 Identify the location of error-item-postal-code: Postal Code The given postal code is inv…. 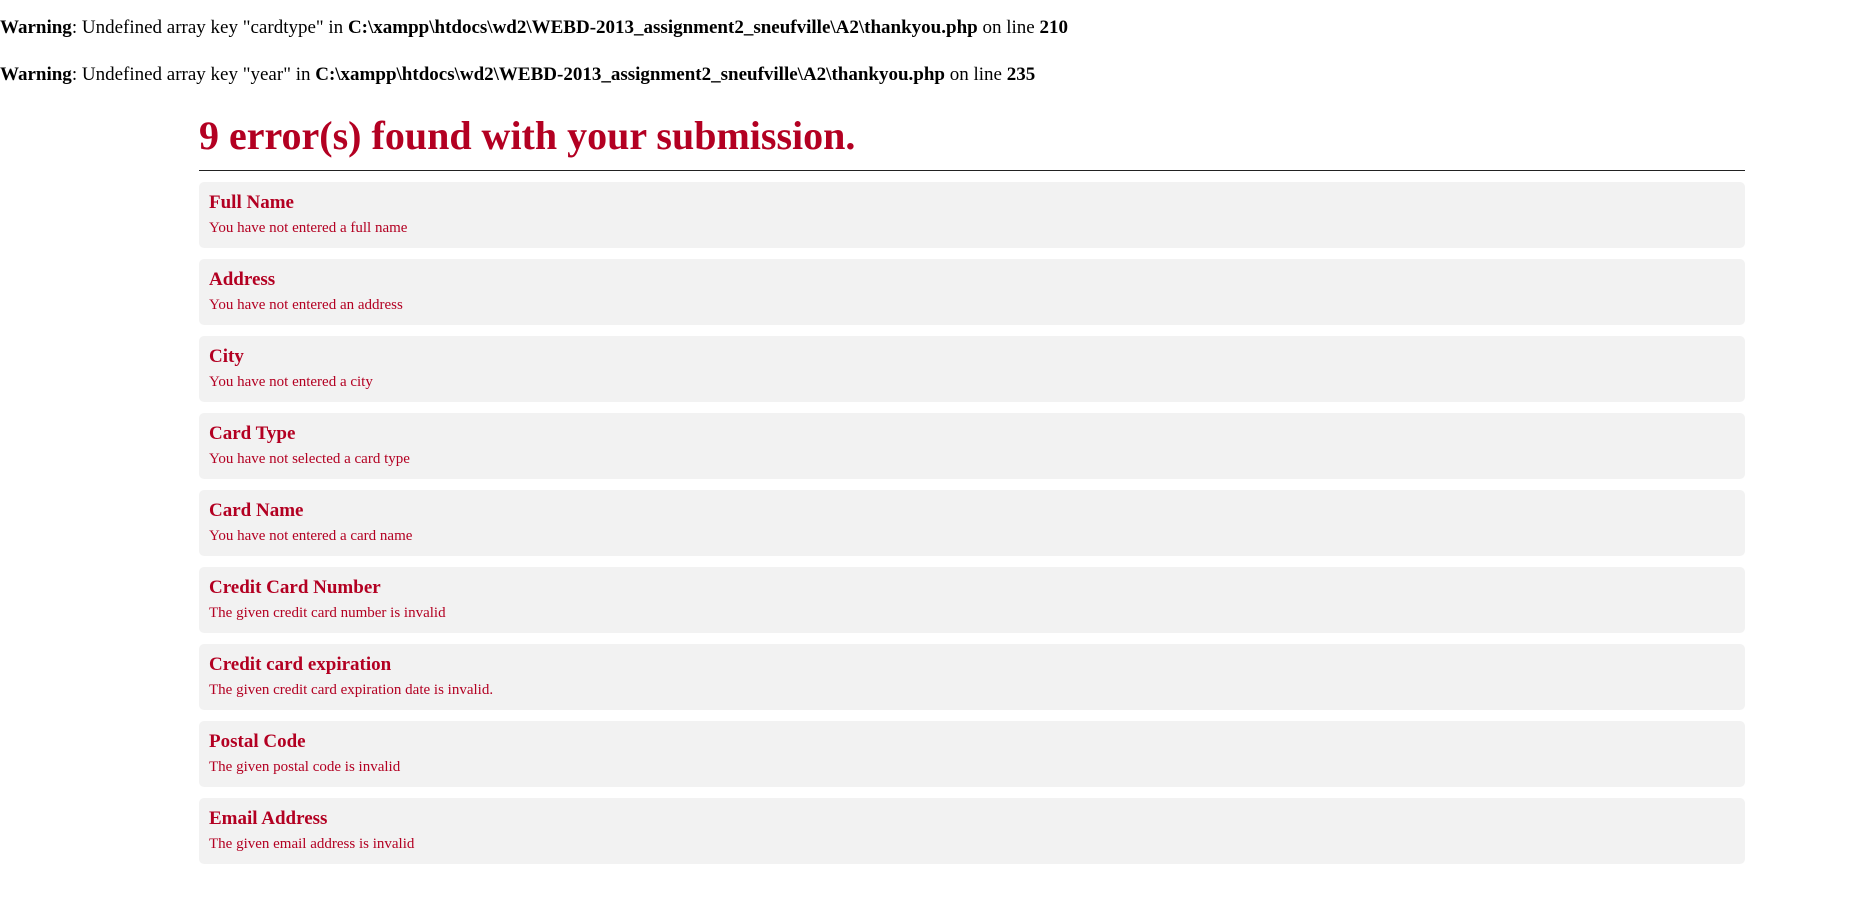
(972, 754).